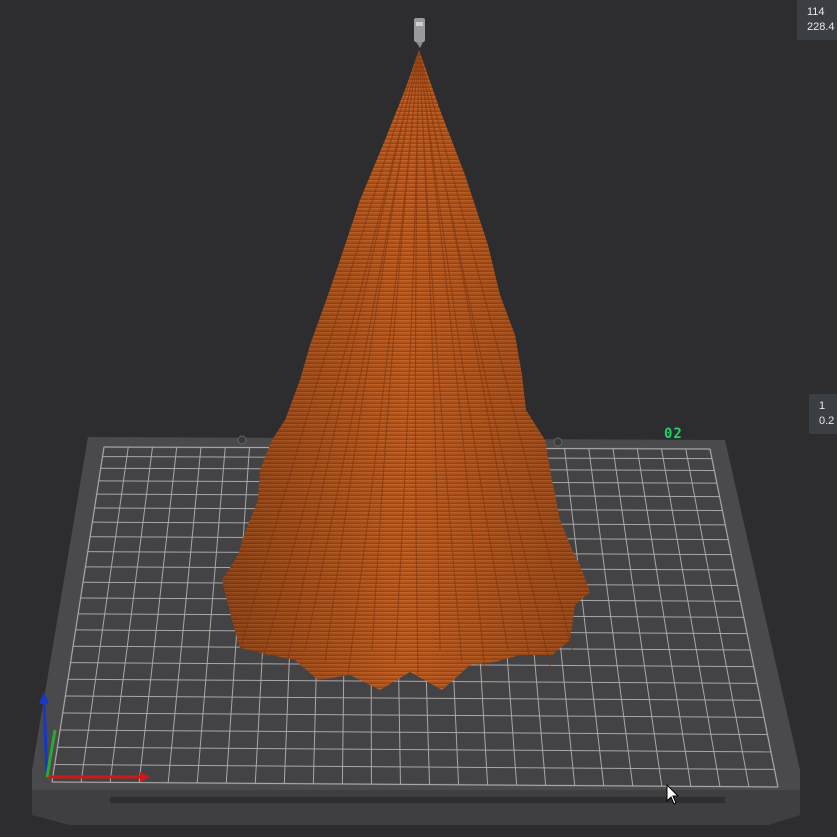 This screenshot has height=837, width=837. I want to click on readout-mid-line1: 1, so click(822, 406).